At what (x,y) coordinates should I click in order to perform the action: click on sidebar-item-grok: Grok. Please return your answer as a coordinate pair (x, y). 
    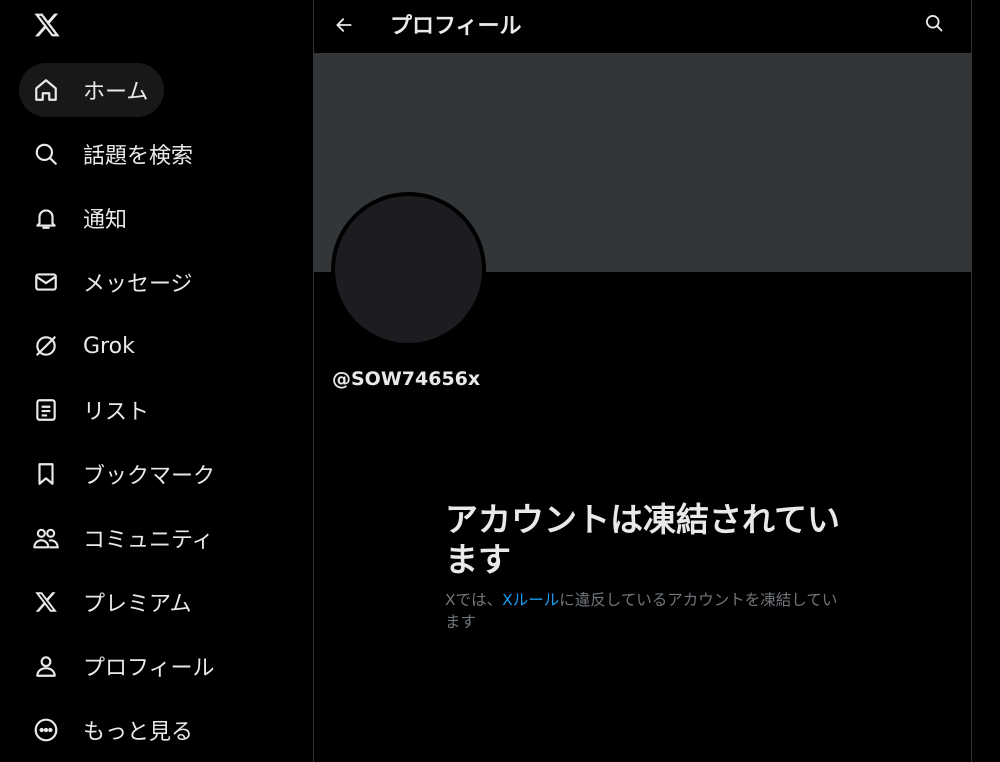
    Looking at the image, I should click on (85, 346).